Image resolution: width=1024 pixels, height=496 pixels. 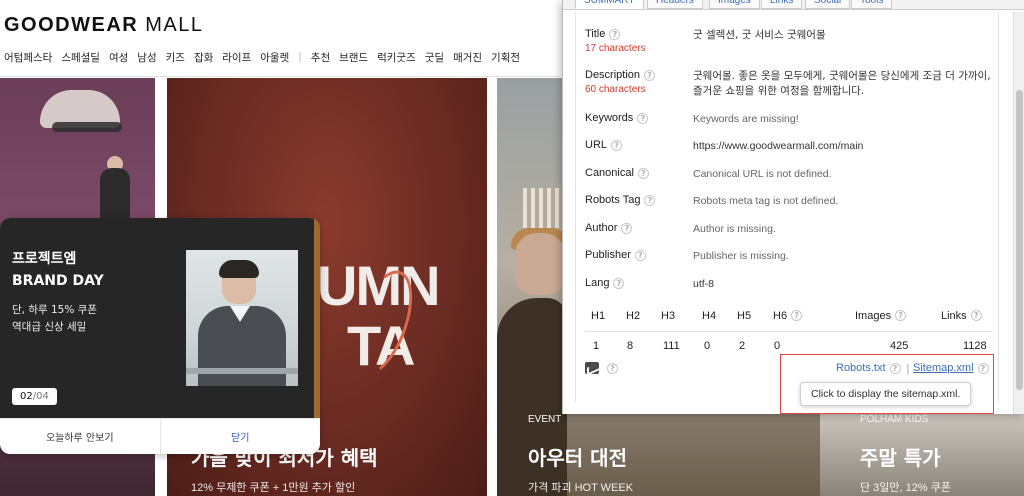 I want to click on nav-item: 매거진, so click(x=467, y=57).